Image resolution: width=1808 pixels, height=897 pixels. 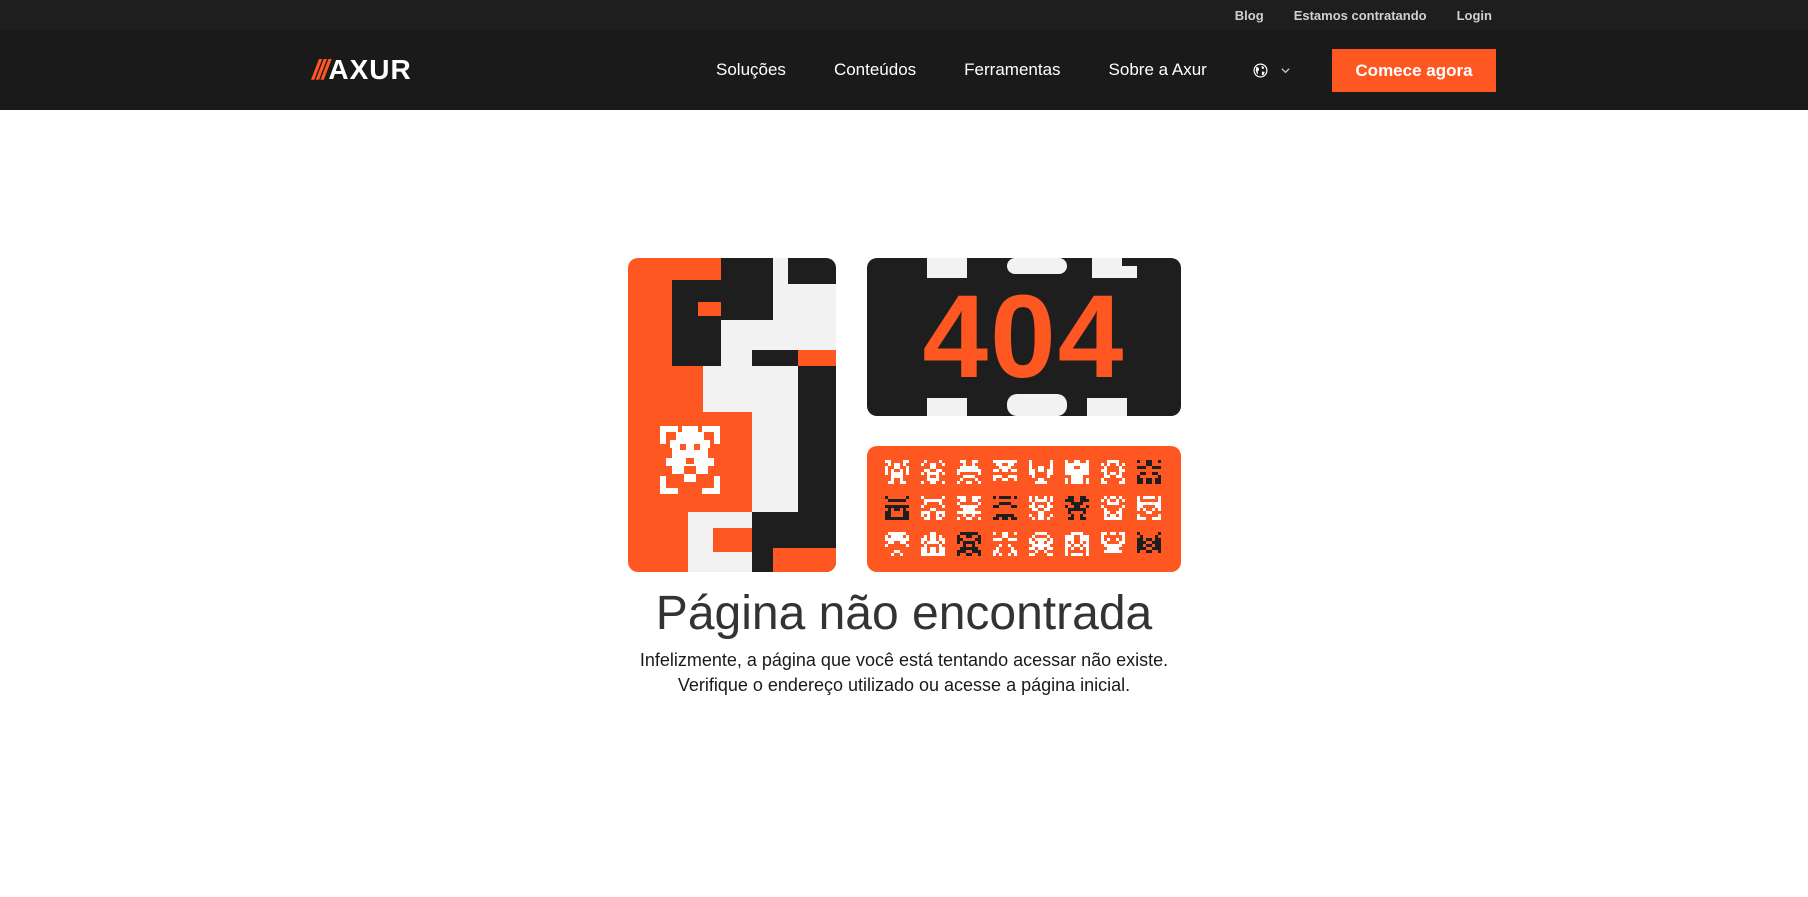 What do you see at coordinates (1158, 70) in the screenshot?
I see `nav-item-sobre: Sobre a Axur` at bounding box center [1158, 70].